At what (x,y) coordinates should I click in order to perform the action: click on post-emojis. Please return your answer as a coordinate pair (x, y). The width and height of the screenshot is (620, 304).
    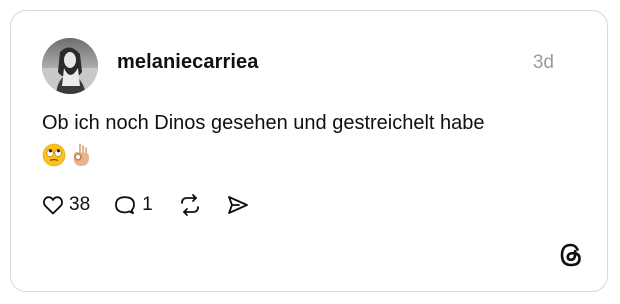
    Looking at the image, I should click on (67, 155).